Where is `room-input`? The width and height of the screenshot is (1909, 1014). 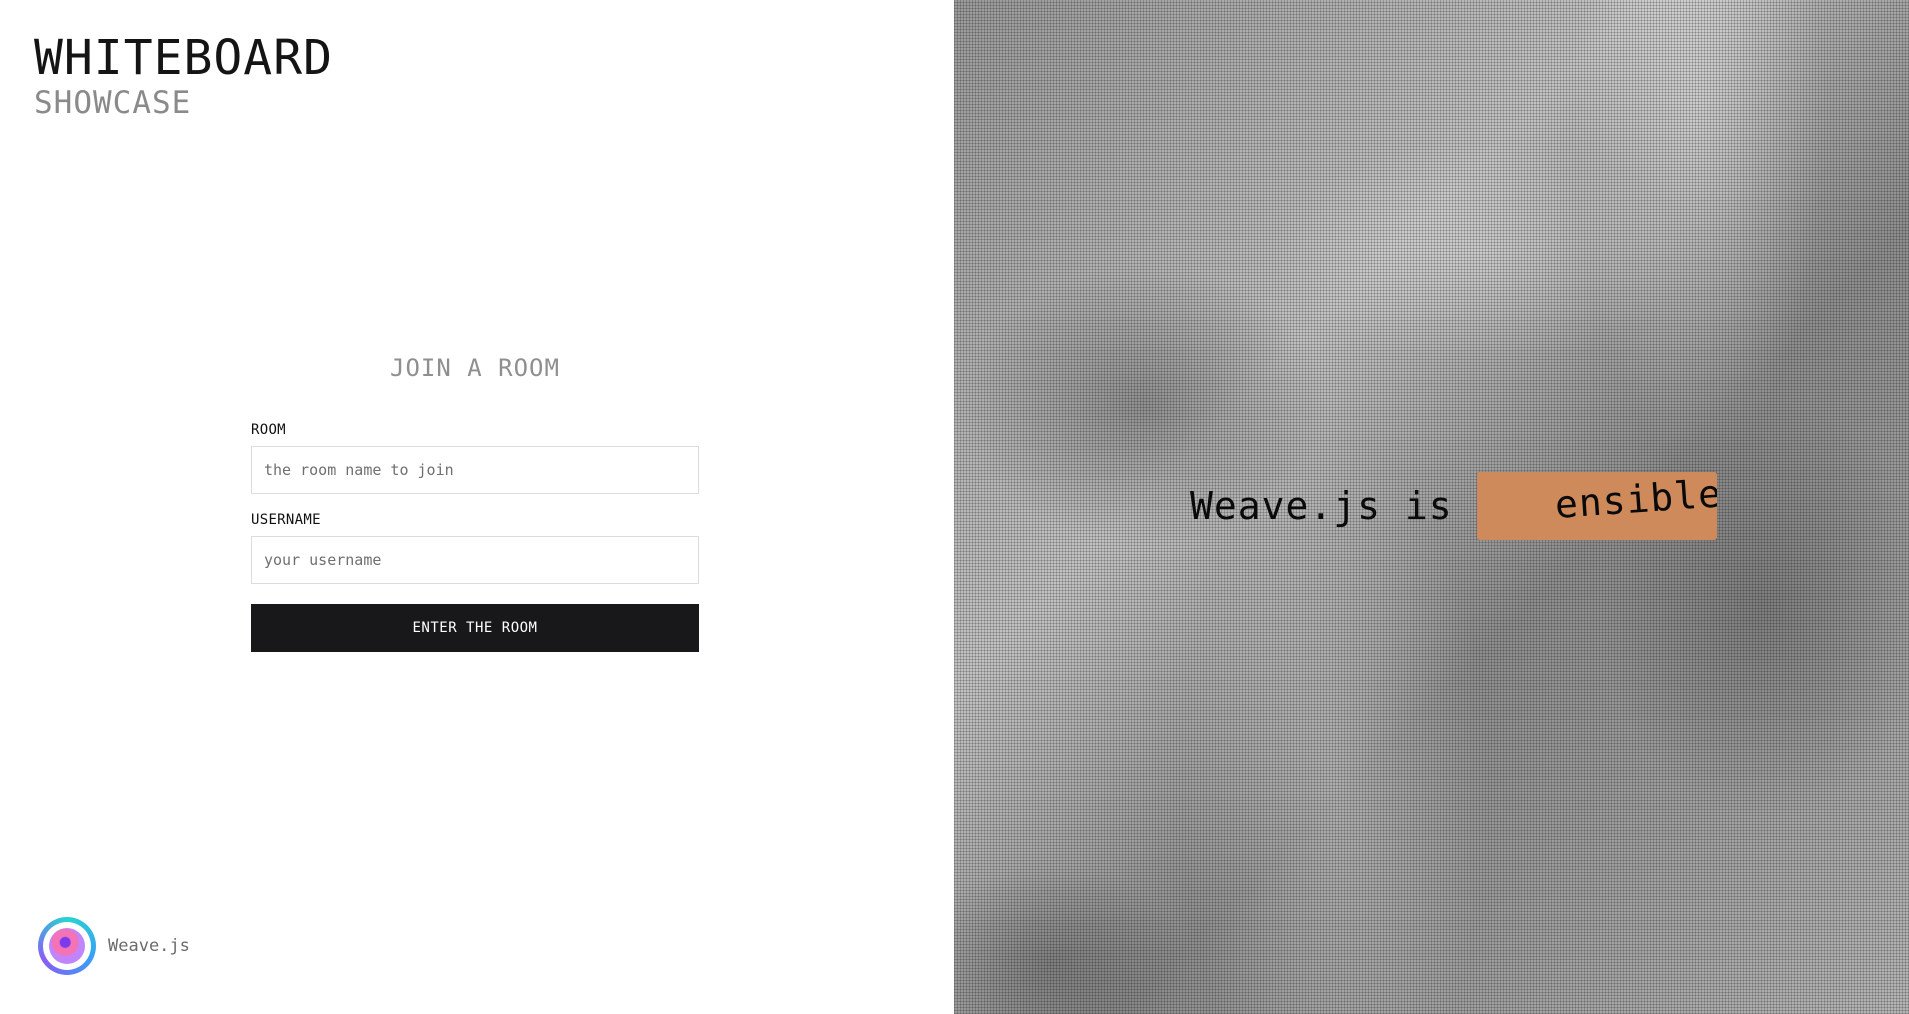 room-input is located at coordinates (475, 470).